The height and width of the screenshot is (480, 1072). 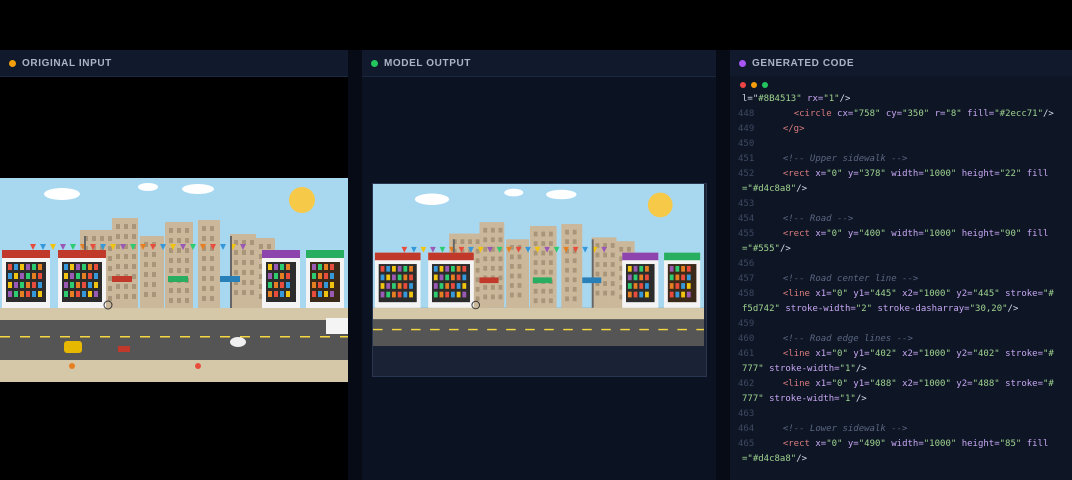 What do you see at coordinates (746, 234) in the screenshot?
I see `line-number: 455` at bounding box center [746, 234].